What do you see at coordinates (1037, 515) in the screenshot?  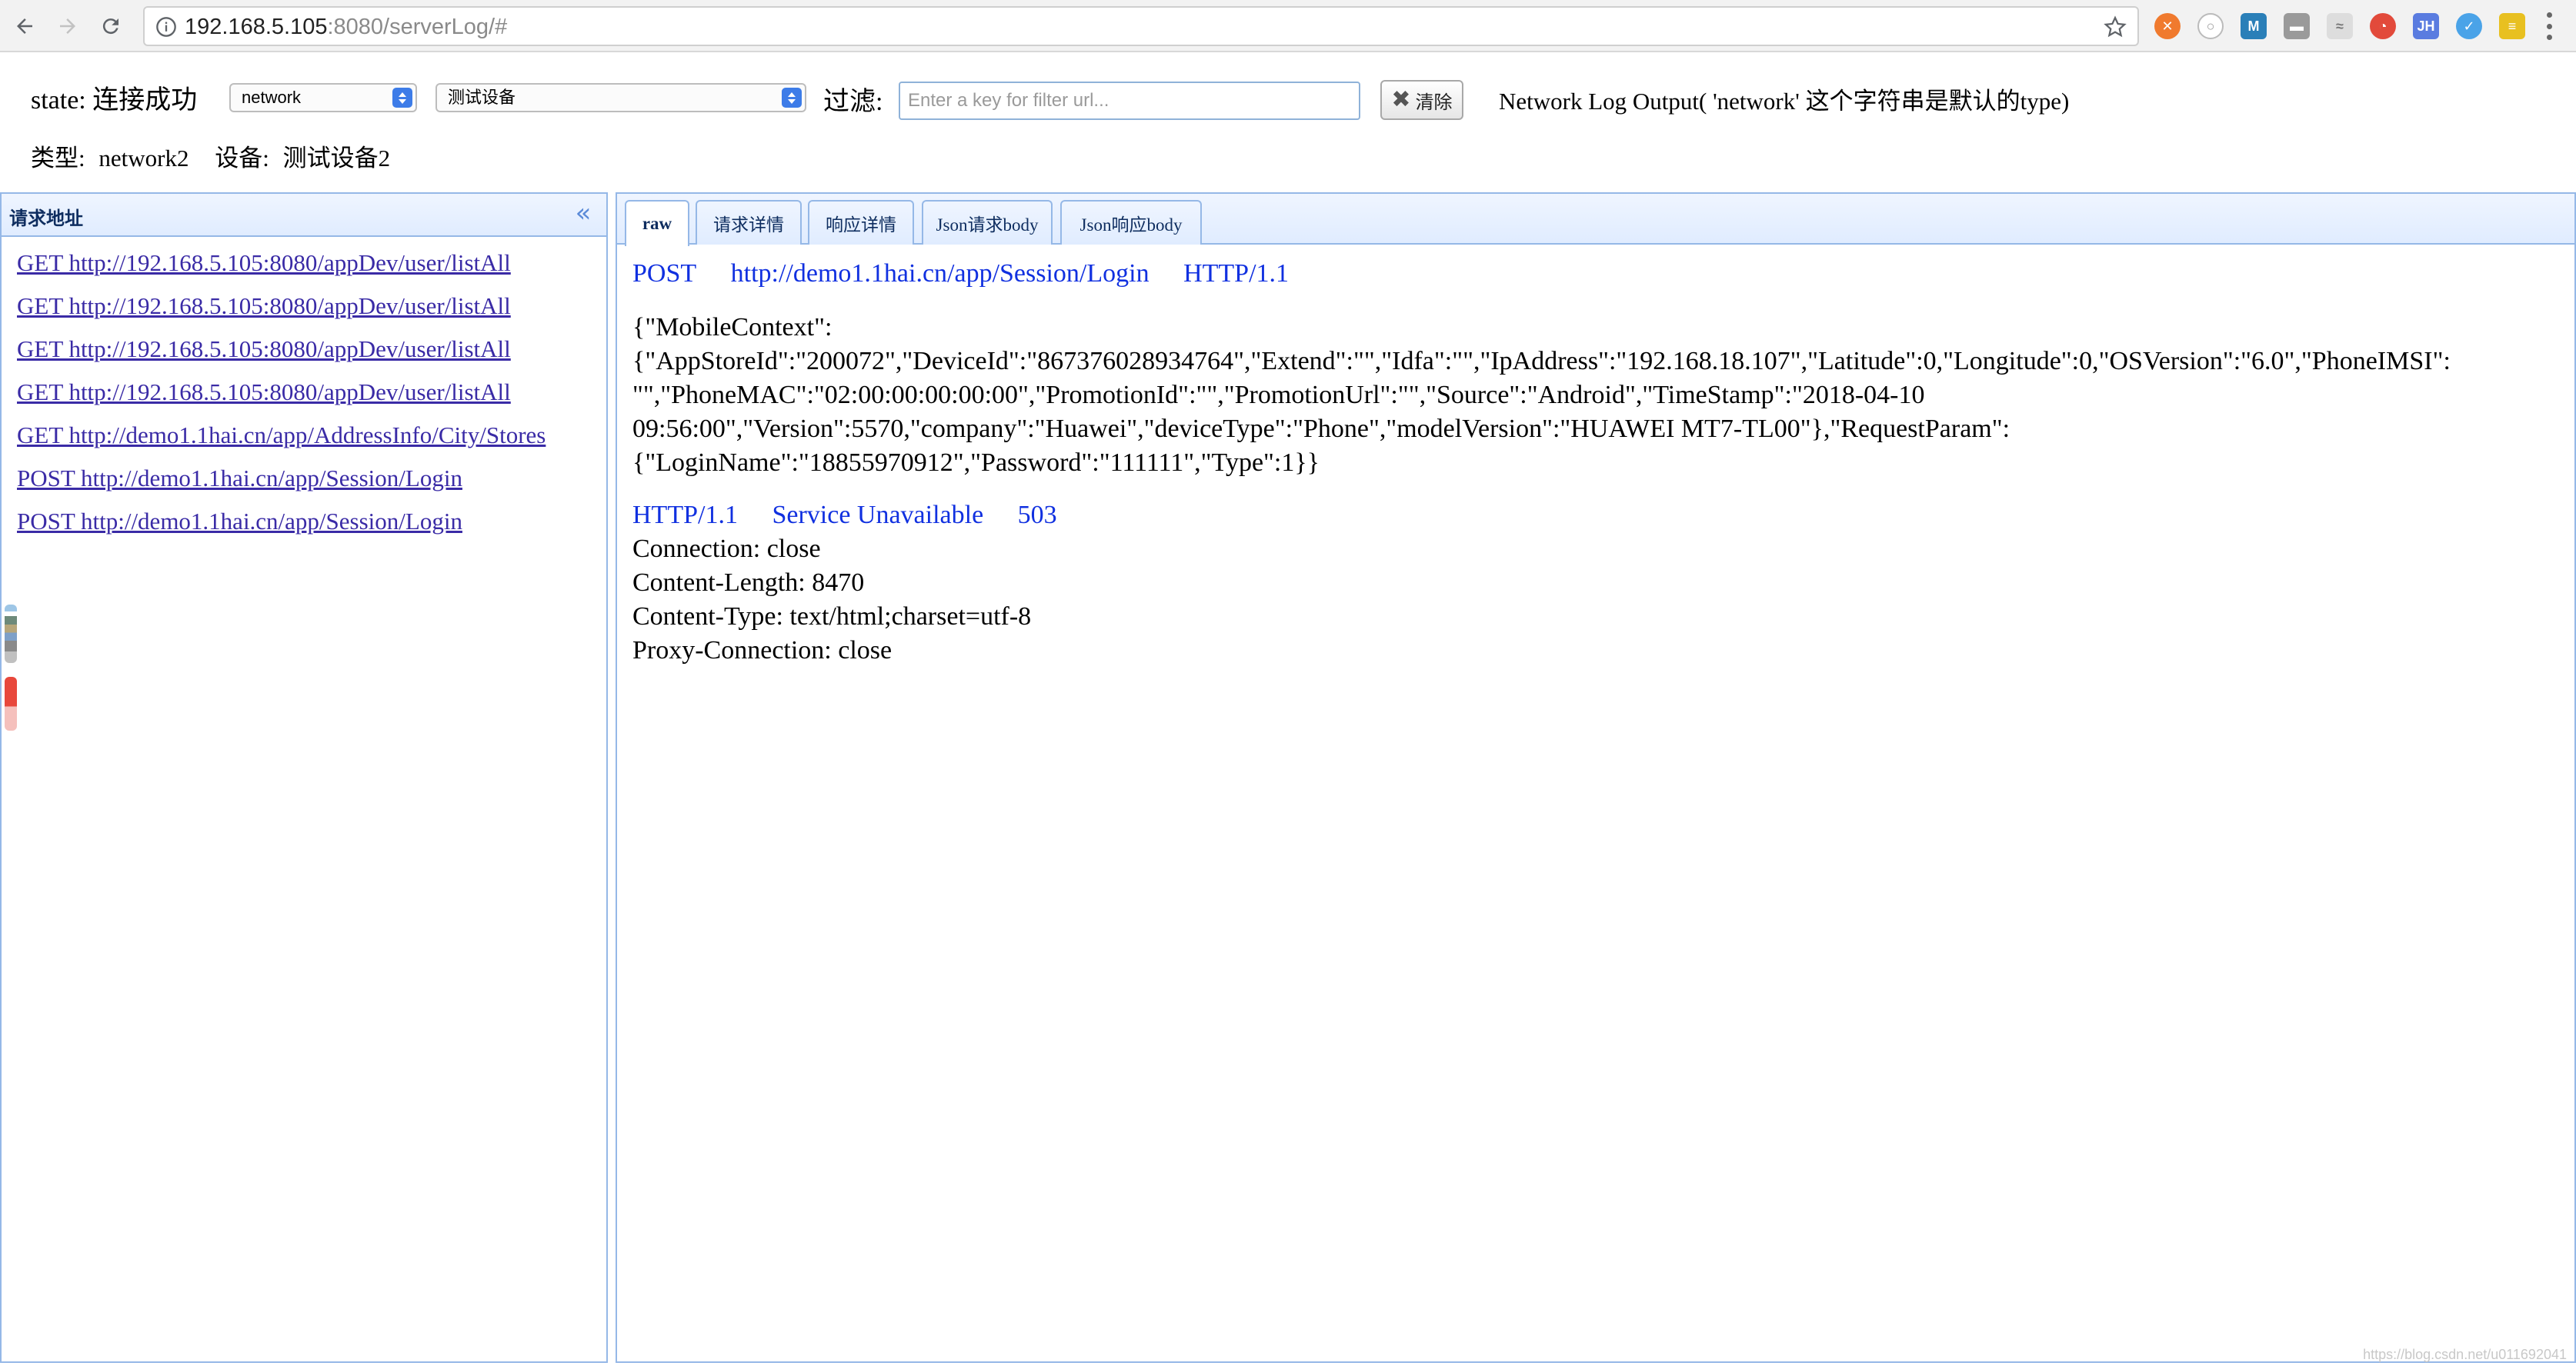 I see `response-status-code: 503` at bounding box center [1037, 515].